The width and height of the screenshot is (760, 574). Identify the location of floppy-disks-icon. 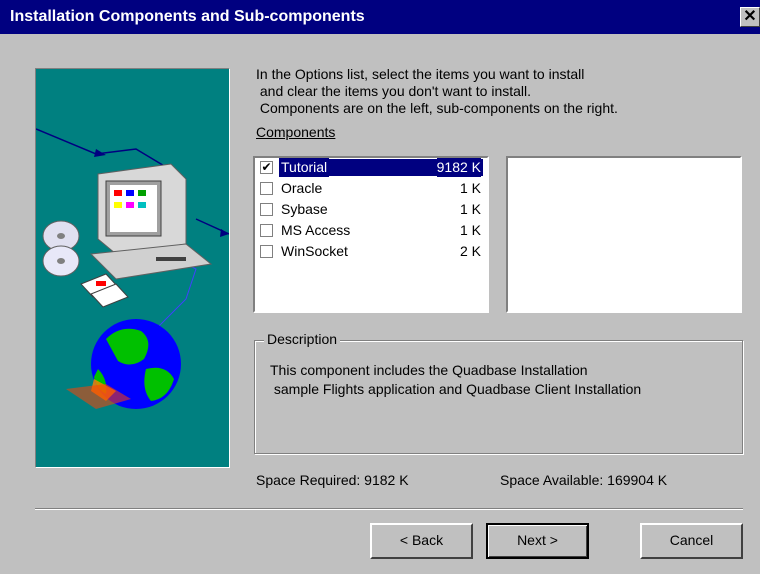
(104, 290).